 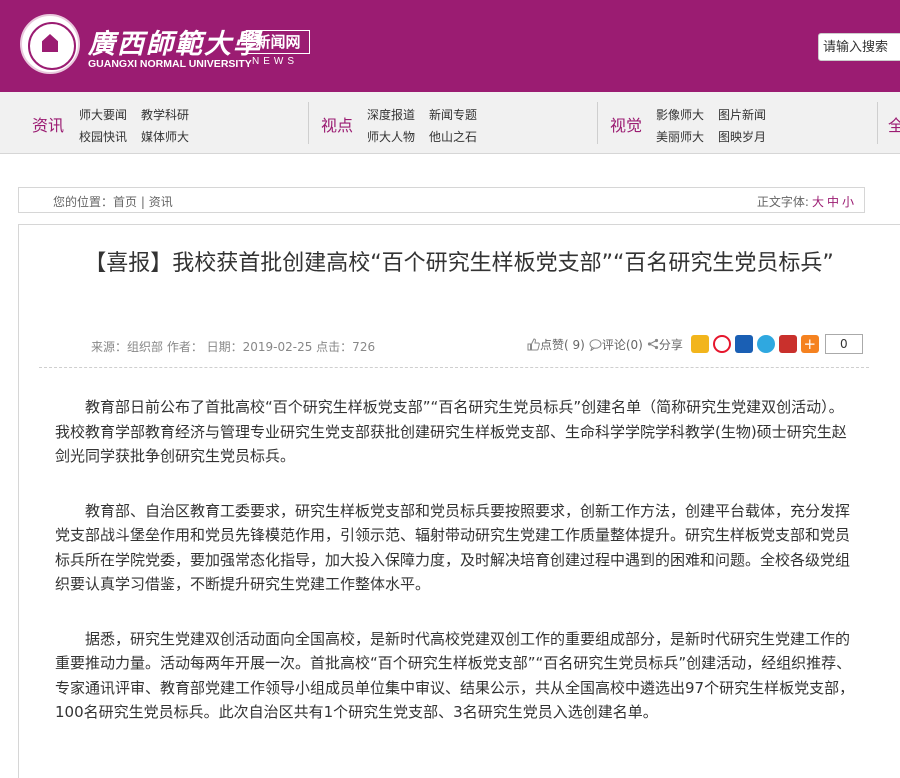 I want to click on share-label: 分享, so click(x=670, y=344).